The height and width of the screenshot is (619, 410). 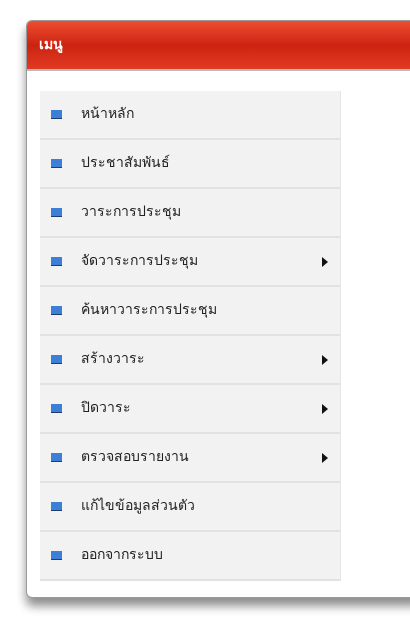 What do you see at coordinates (190, 360) in the screenshot?
I see `menu-item: สร้างวาระ` at bounding box center [190, 360].